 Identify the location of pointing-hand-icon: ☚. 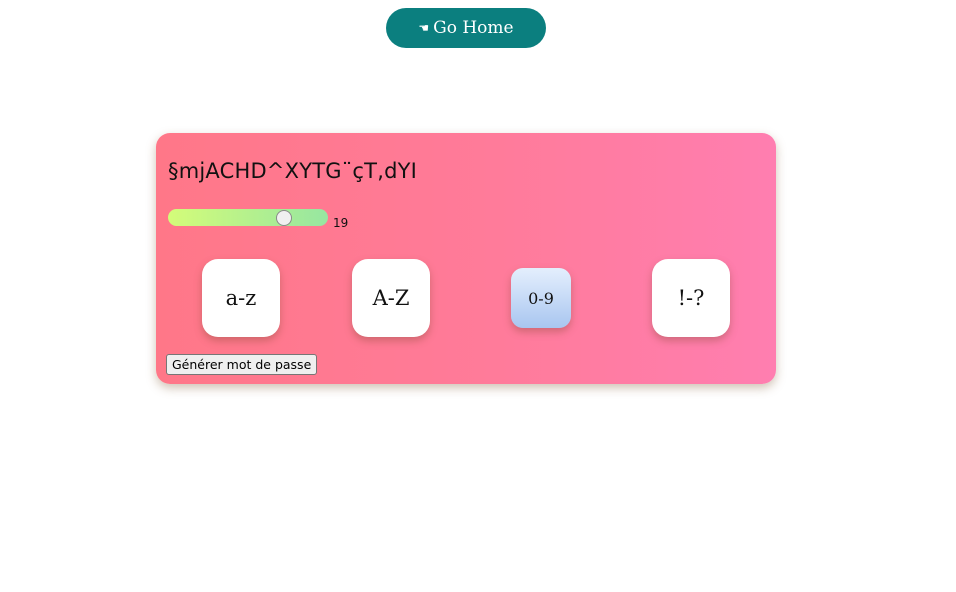
(424, 28).